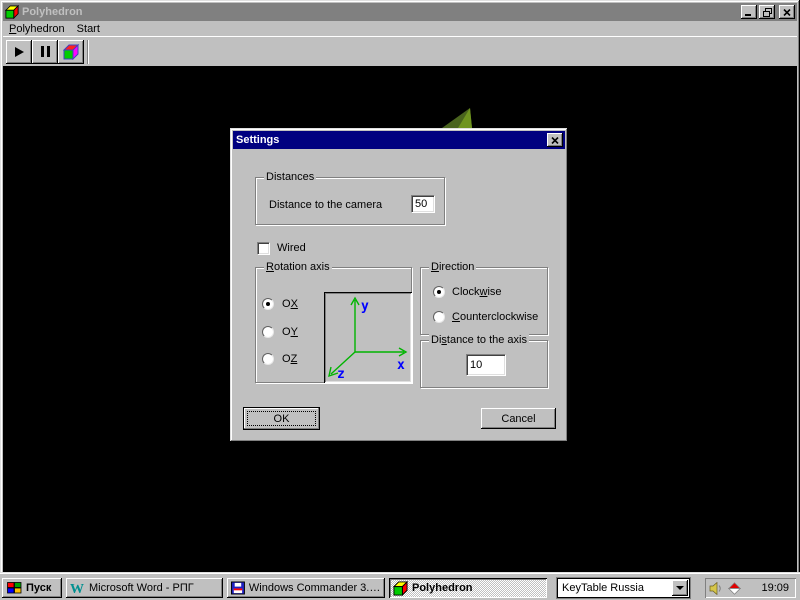 The width and height of the screenshot is (800, 600). Describe the element at coordinates (291, 248) in the screenshot. I see `wired-label: Wired` at that location.